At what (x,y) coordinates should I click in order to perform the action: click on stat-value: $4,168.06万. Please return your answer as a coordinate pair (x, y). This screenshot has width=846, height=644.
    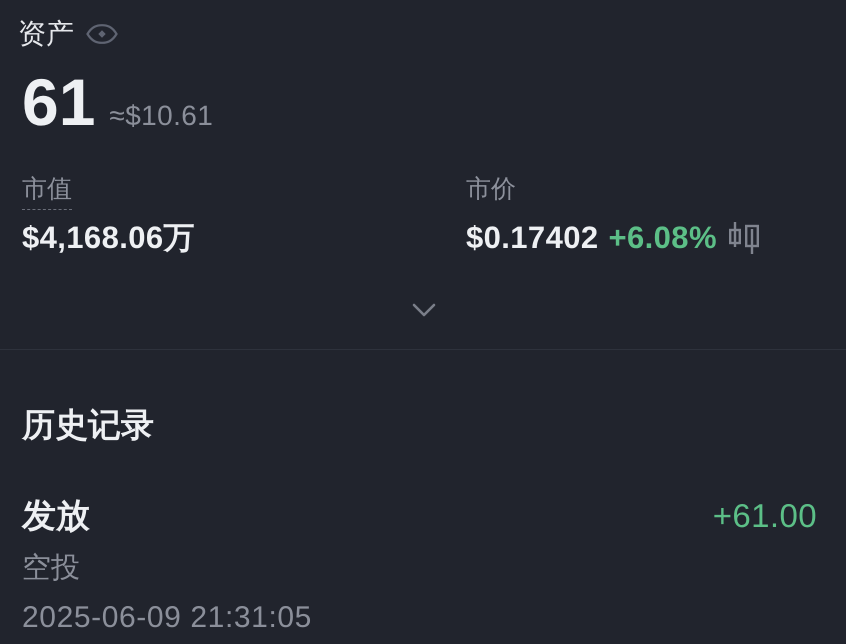
    Looking at the image, I should click on (108, 238).